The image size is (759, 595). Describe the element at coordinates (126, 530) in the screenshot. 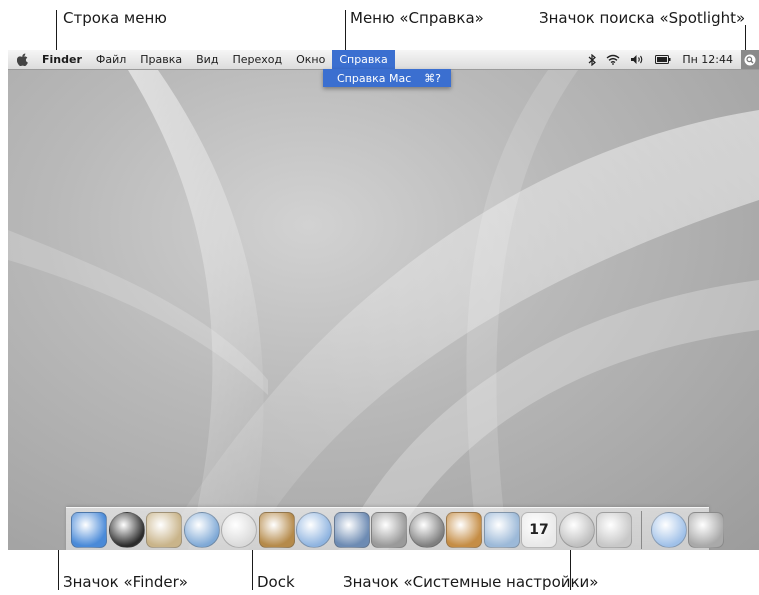

I see `dock-dashboard-icon` at that location.